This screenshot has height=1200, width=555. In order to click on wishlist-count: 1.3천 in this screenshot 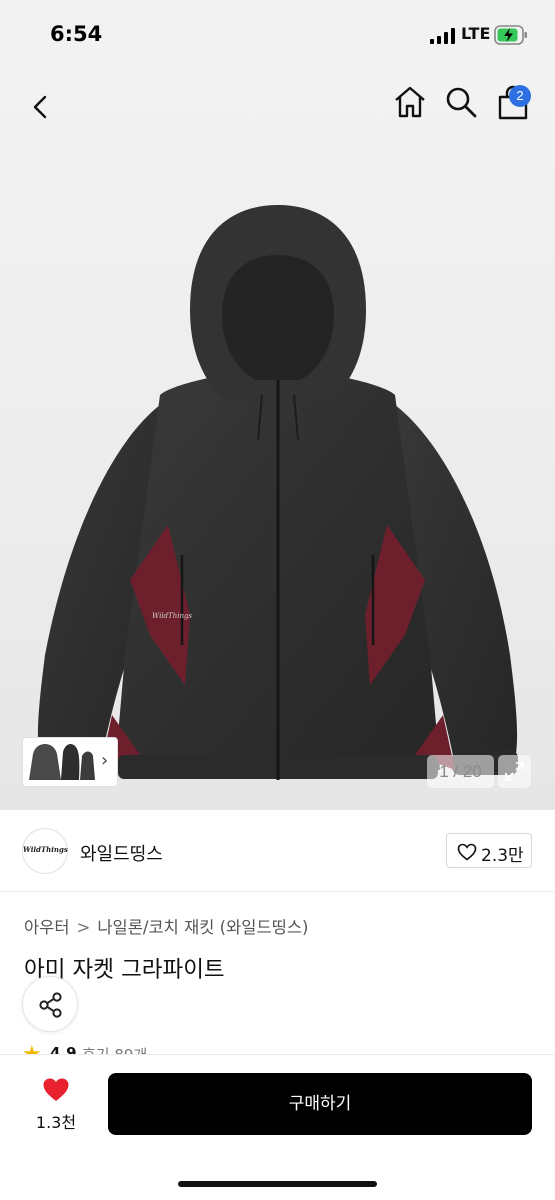, I will do `click(56, 1122)`.